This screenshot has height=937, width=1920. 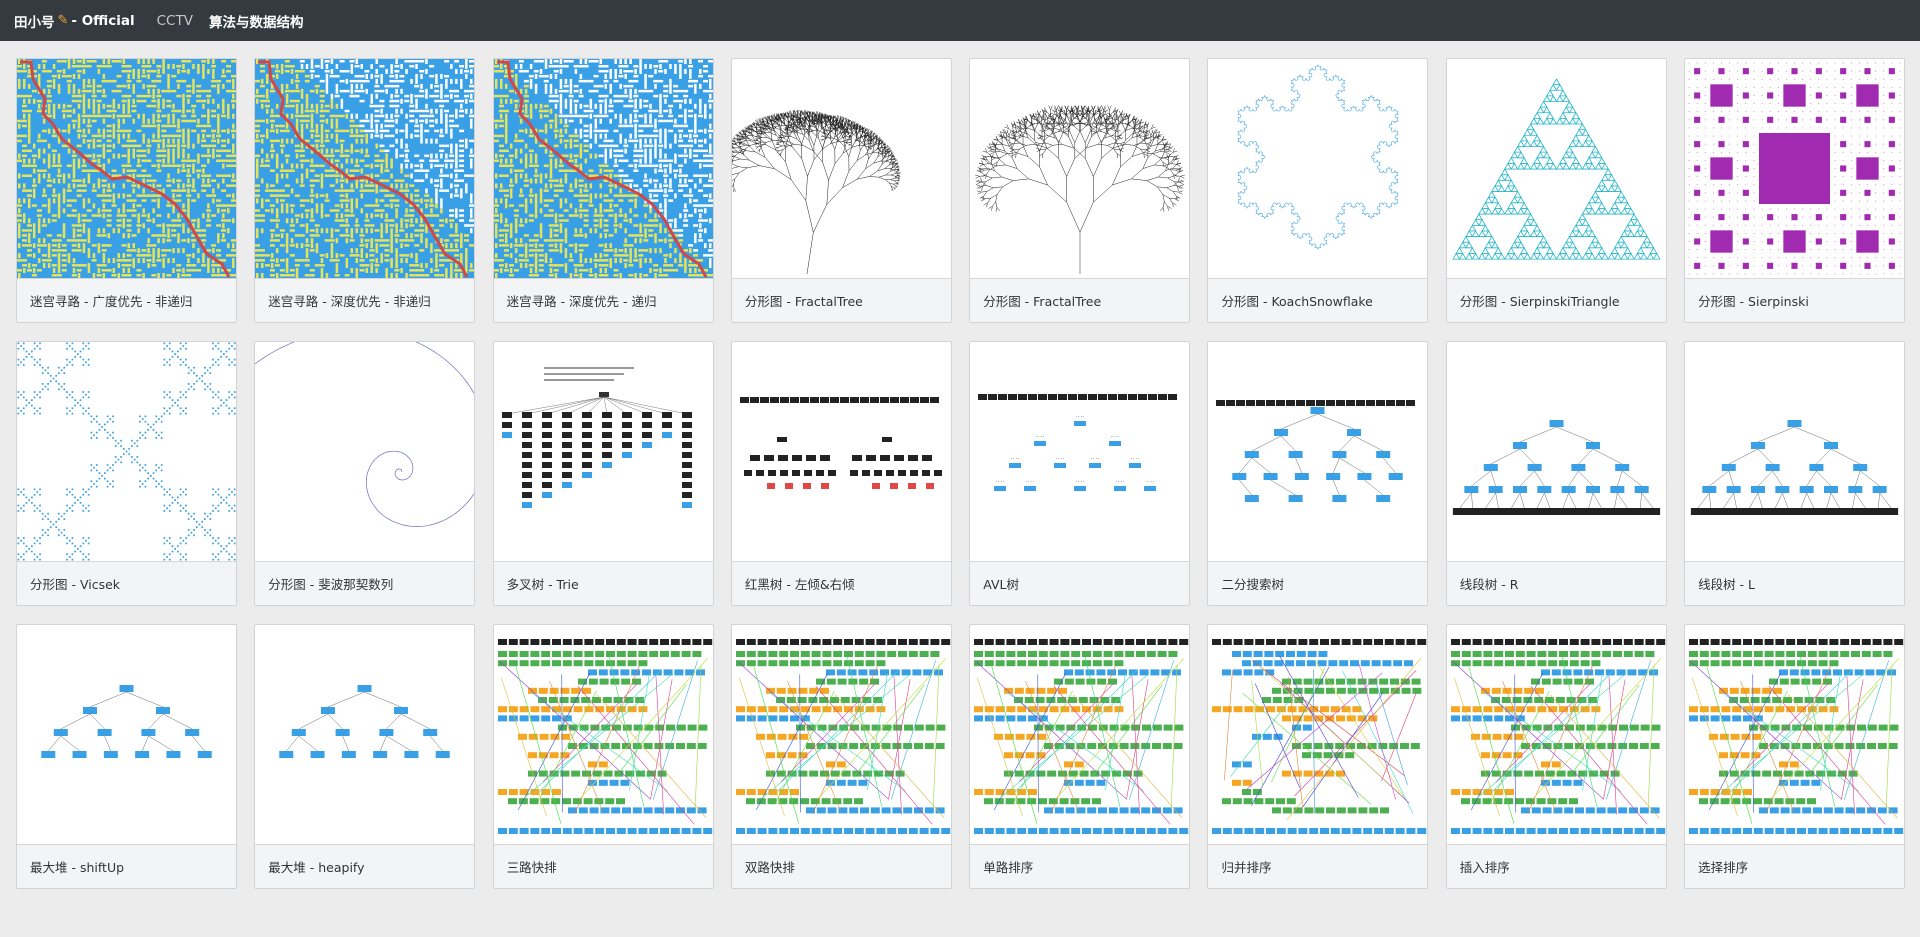 What do you see at coordinates (365, 300) in the screenshot?
I see `card-caption: 迷宫寻路 - 深度优先 - 非递归` at bounding box center [365, 300].